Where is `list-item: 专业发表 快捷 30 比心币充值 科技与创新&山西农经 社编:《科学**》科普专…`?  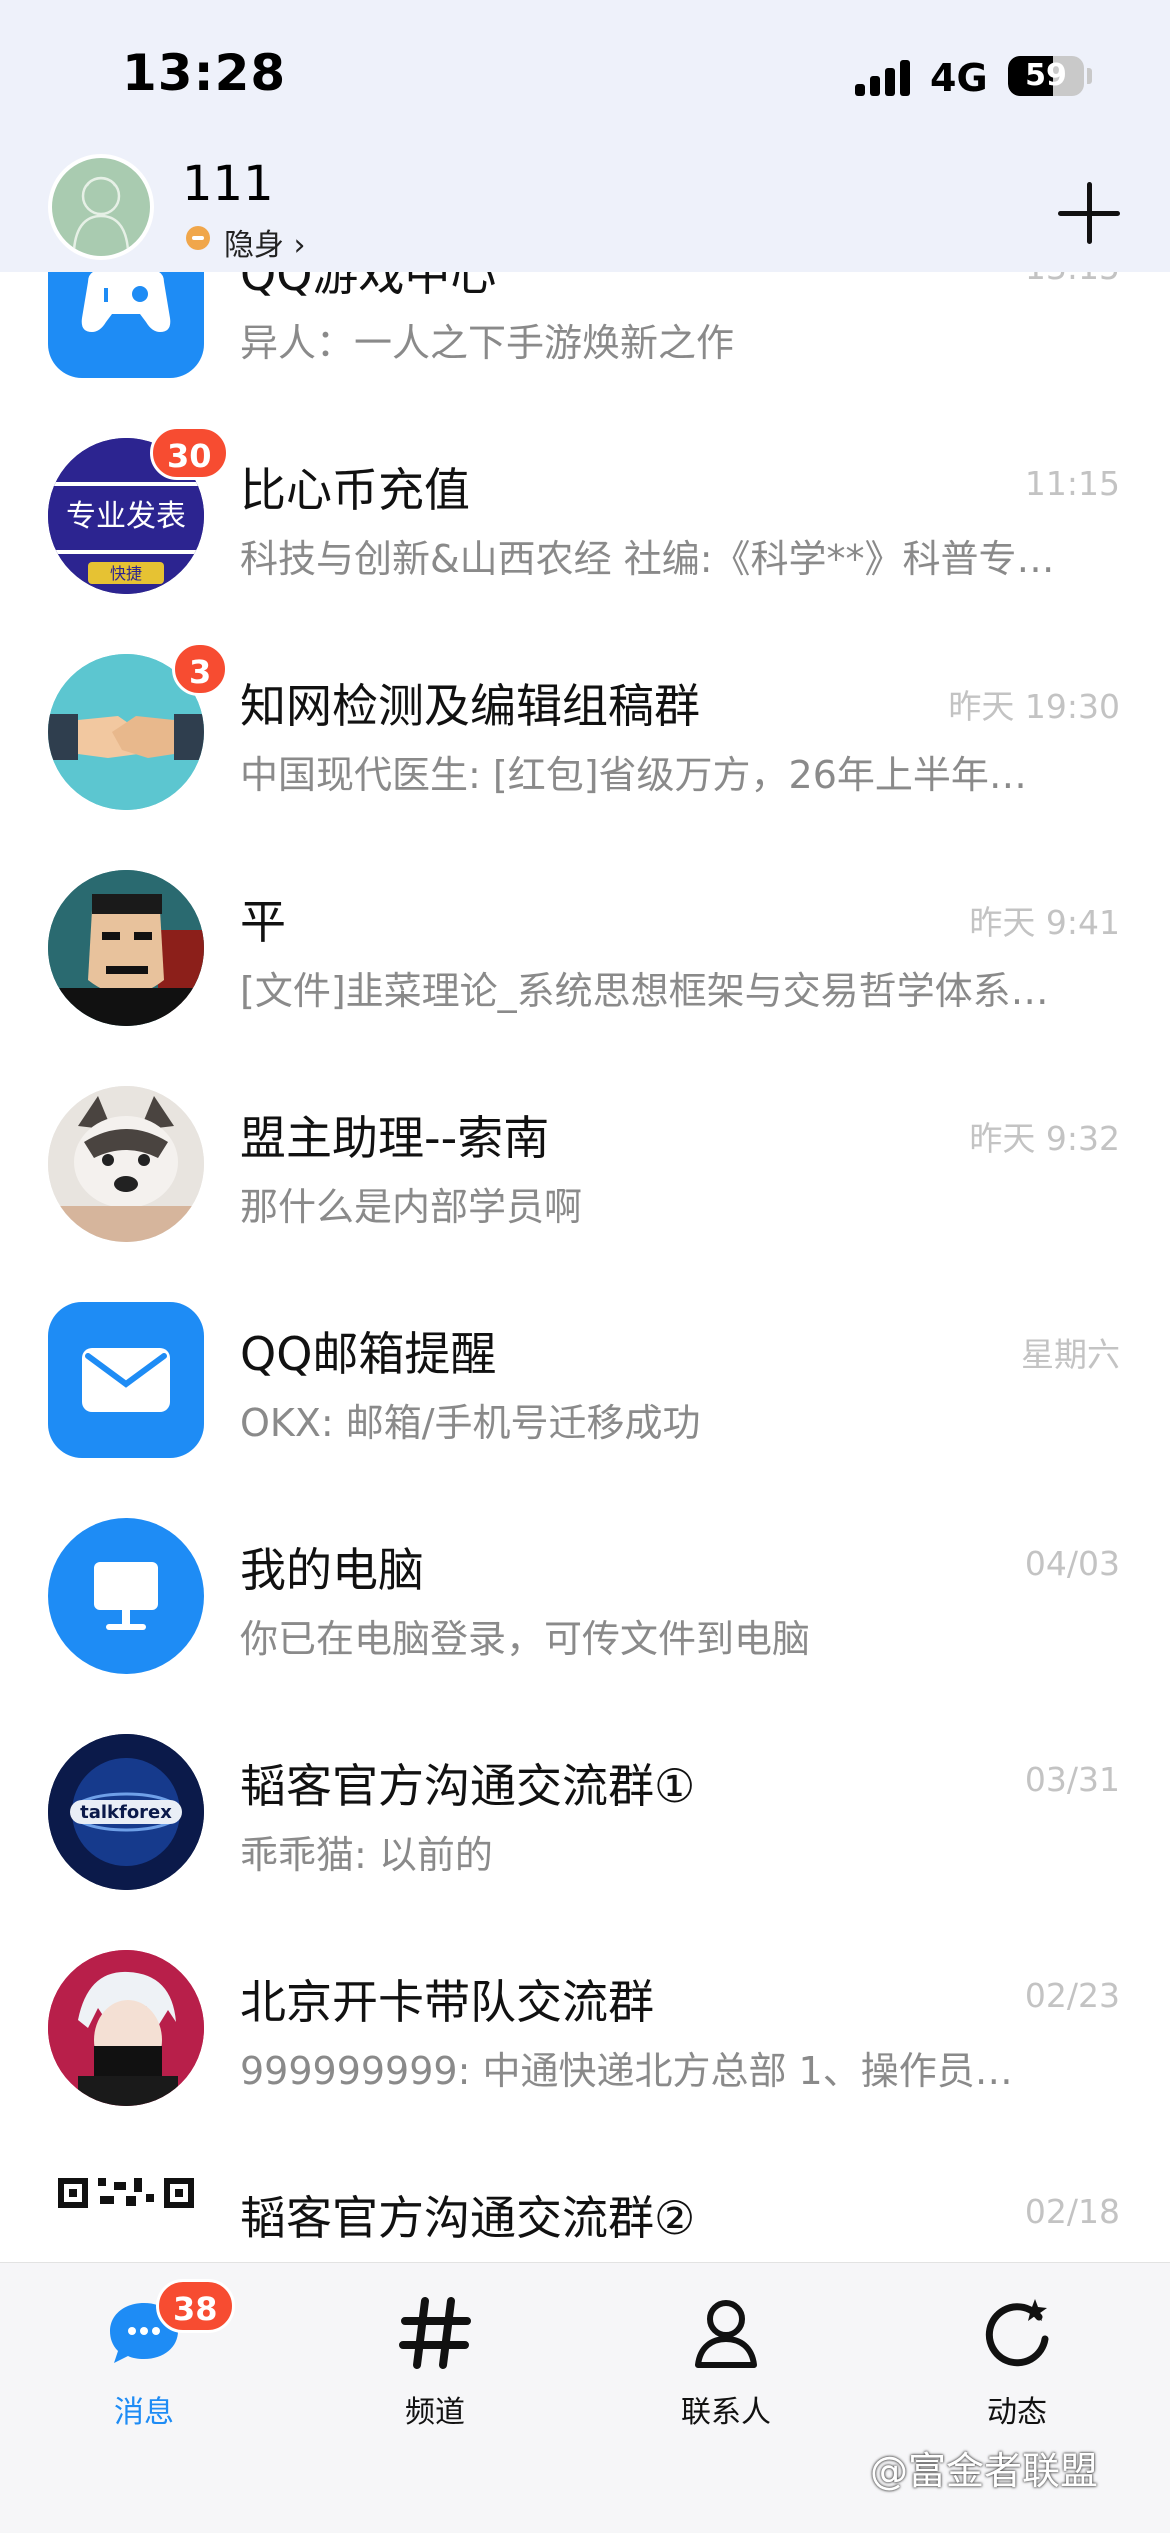 list-item: 专业发表 快捷 30 比心币充值 科技与创新&山西农经 社编:《科学**》科普专… is located at coordinates (585, 516).